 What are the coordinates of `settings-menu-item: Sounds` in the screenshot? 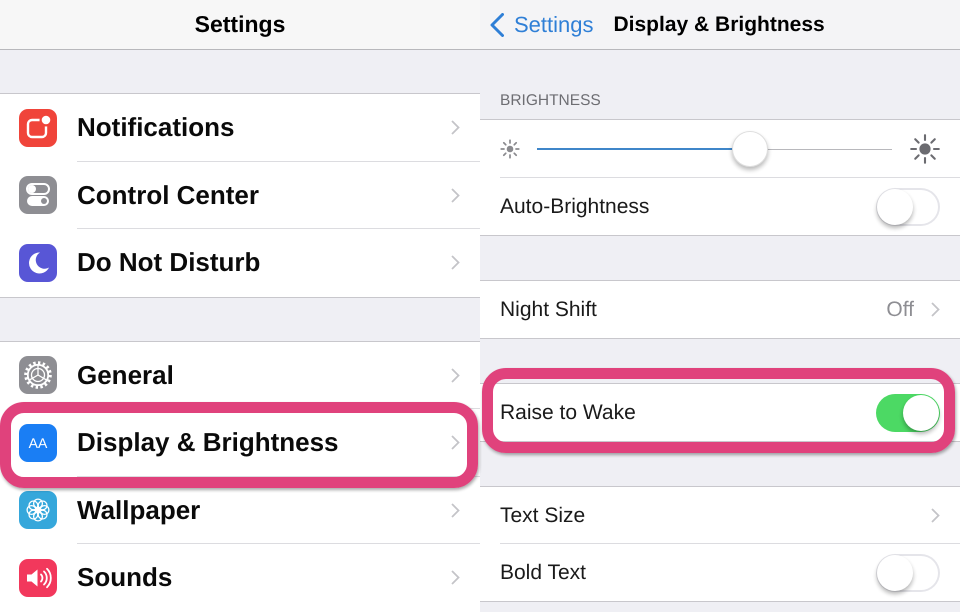 It's located at (240, 578).